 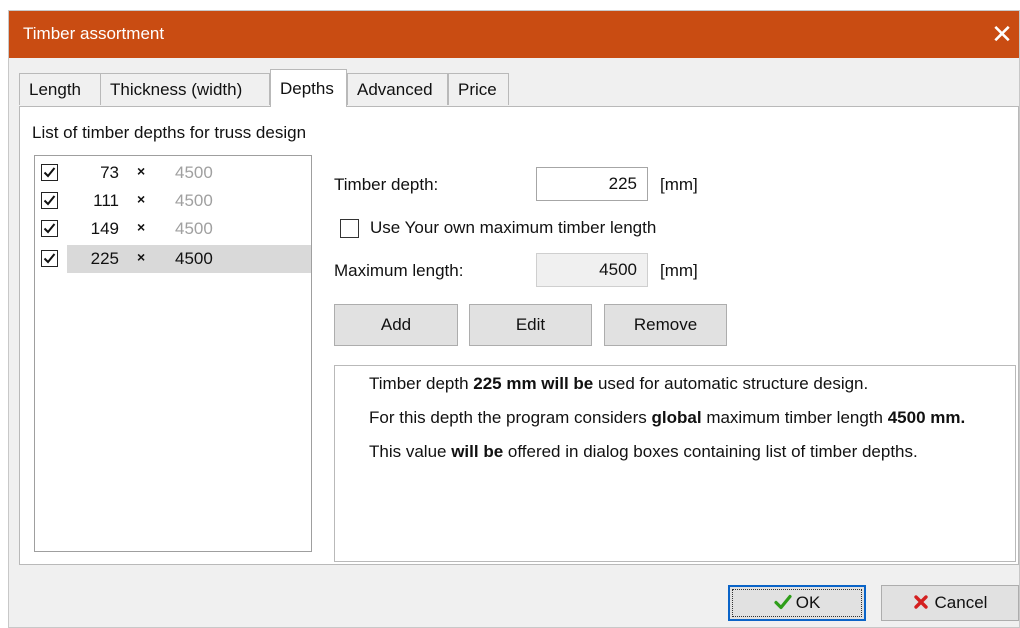 What do you see at coordinates (94, 33) in the screenshot?
I see `window-title: Timber assortment` at bounding box center [94, 33].